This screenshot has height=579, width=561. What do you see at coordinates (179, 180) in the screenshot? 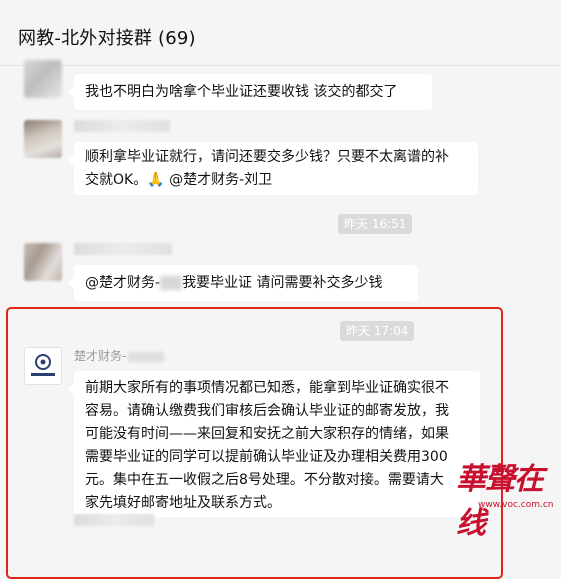
I see `message-text: 交就OK。🙏 @楚才财务-刘卫` at bounding box center [179, 180].